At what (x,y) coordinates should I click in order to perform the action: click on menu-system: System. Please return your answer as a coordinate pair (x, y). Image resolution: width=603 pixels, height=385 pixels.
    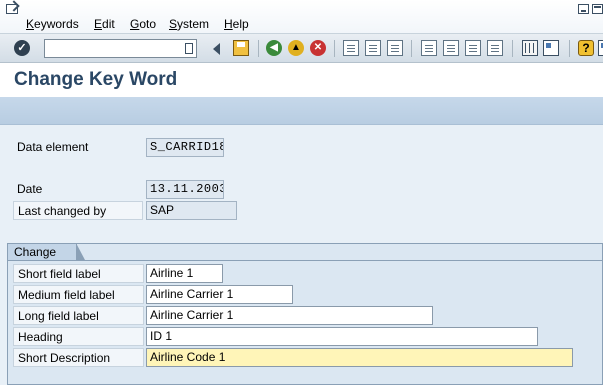
    Looking at the image, I should click on (189, 24).